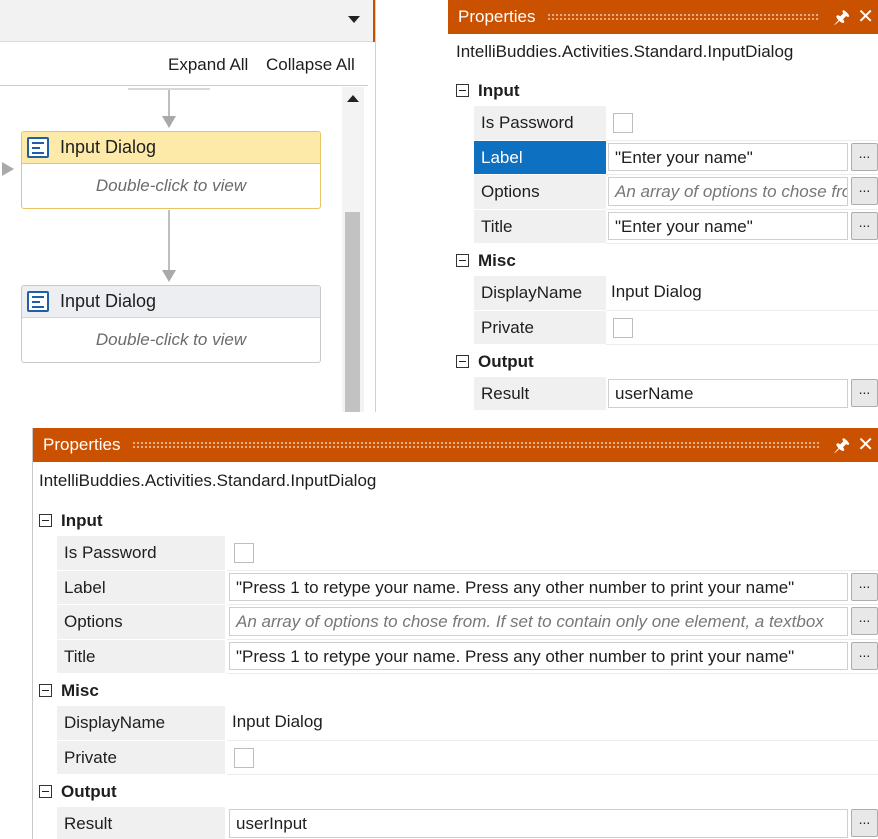 This screenshot has width=878, height=839. I want to click on activity-input-dialog-2: Input Dialog Double-click to view, so click(171, 324).